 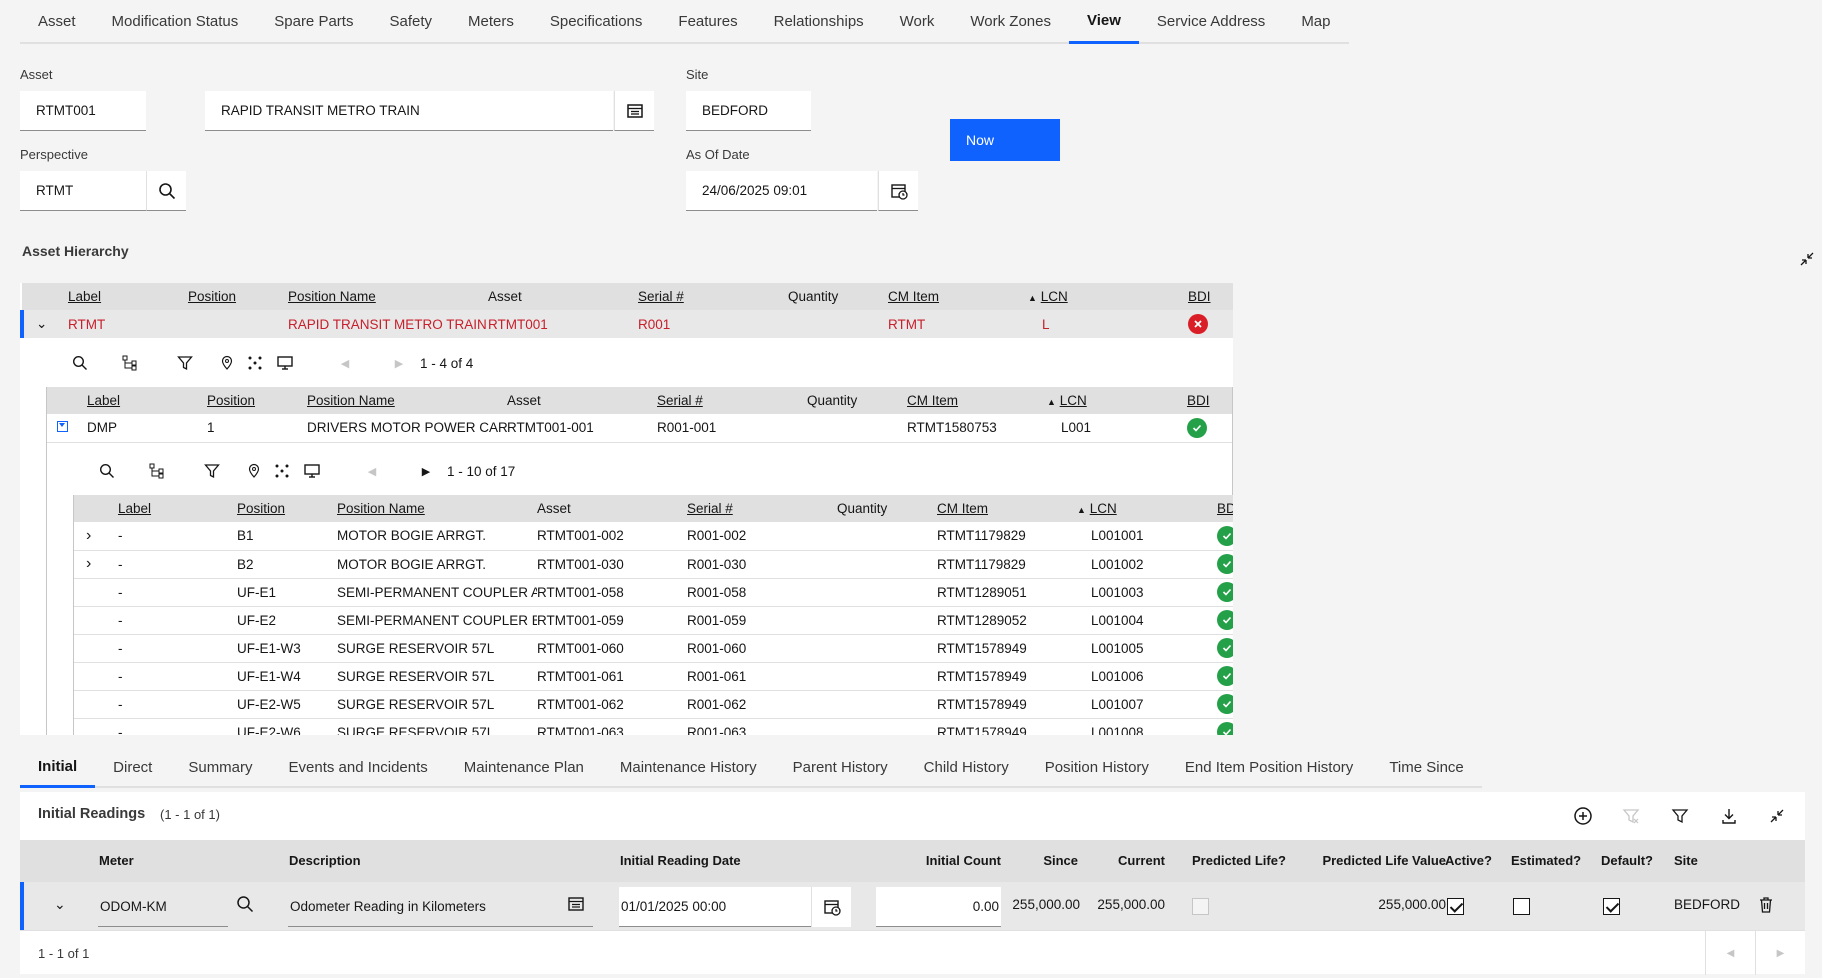 I want to click on default-checkbox, so click(x=1611, y=906).